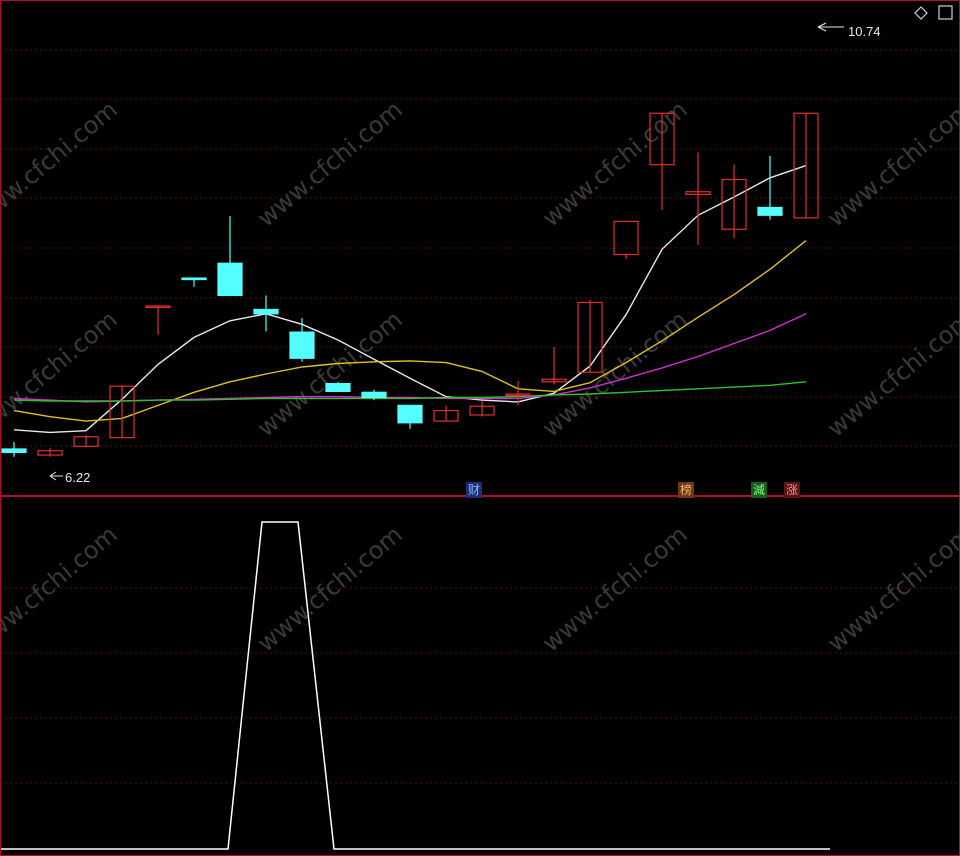  I want to click on signal-cai: 财, so click(474, 490).